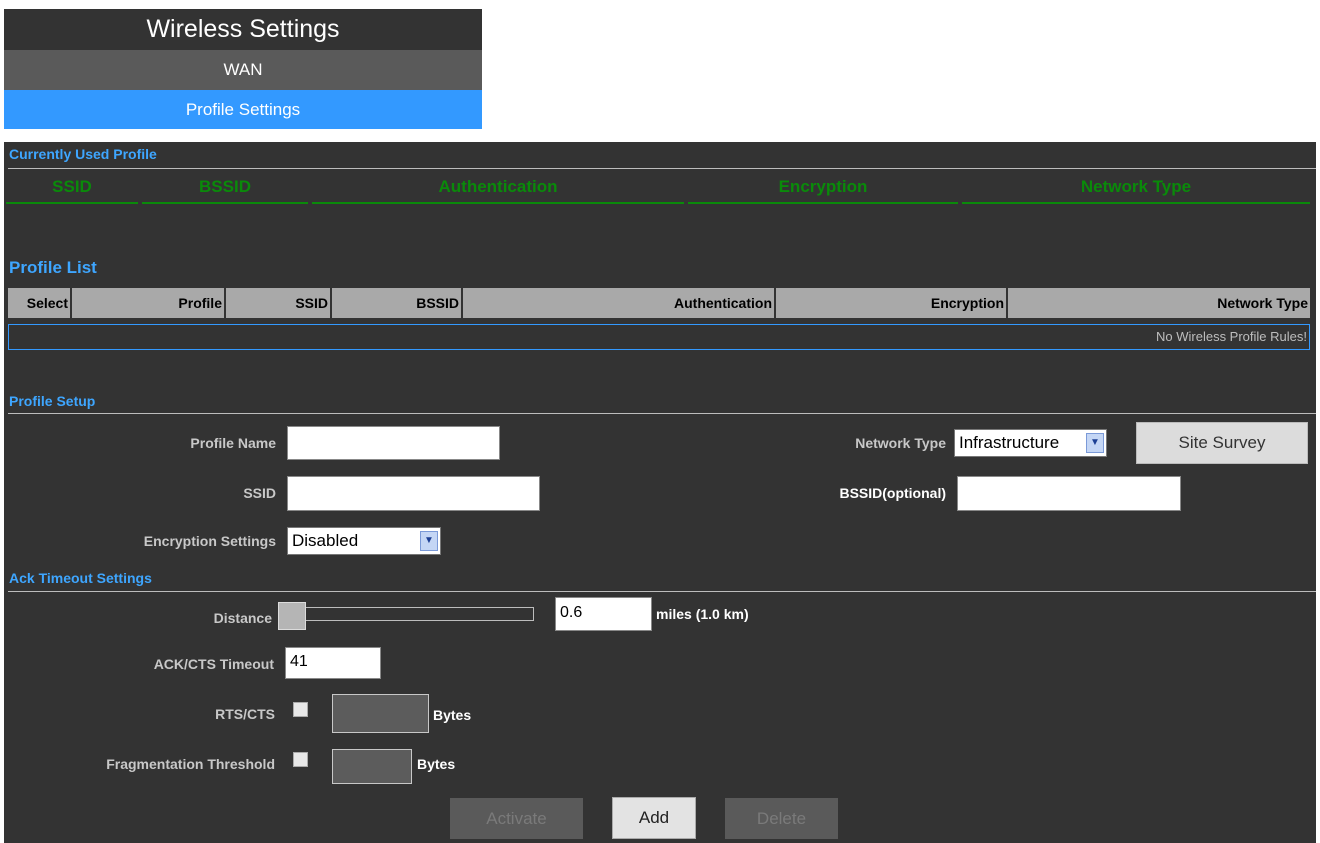 The image size is (1320, 843). I want to click on site-survey-button: Site Survey, so click(1222, 443).